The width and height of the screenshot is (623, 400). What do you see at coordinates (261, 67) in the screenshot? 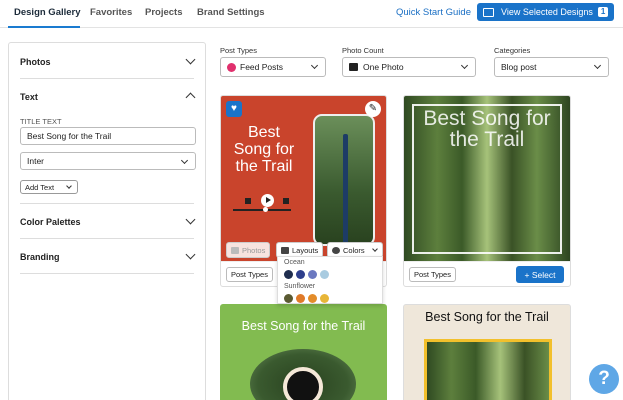
I see `post-types-value: Feed Posts` at bounding box center [261, 67].